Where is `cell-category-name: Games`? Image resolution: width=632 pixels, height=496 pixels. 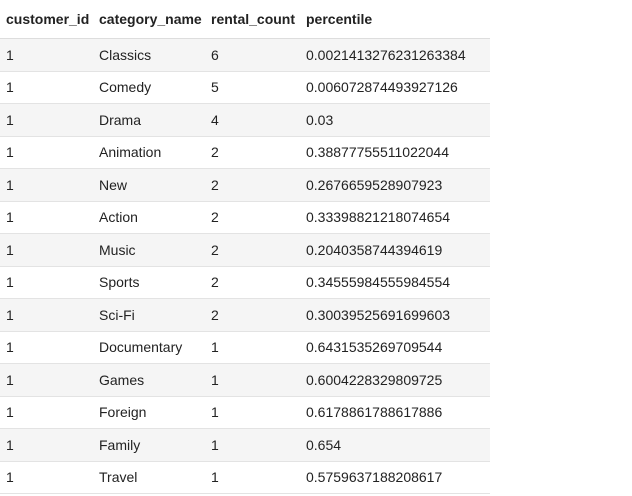
cell-category-name: Games is located at coordinates (149, 380).